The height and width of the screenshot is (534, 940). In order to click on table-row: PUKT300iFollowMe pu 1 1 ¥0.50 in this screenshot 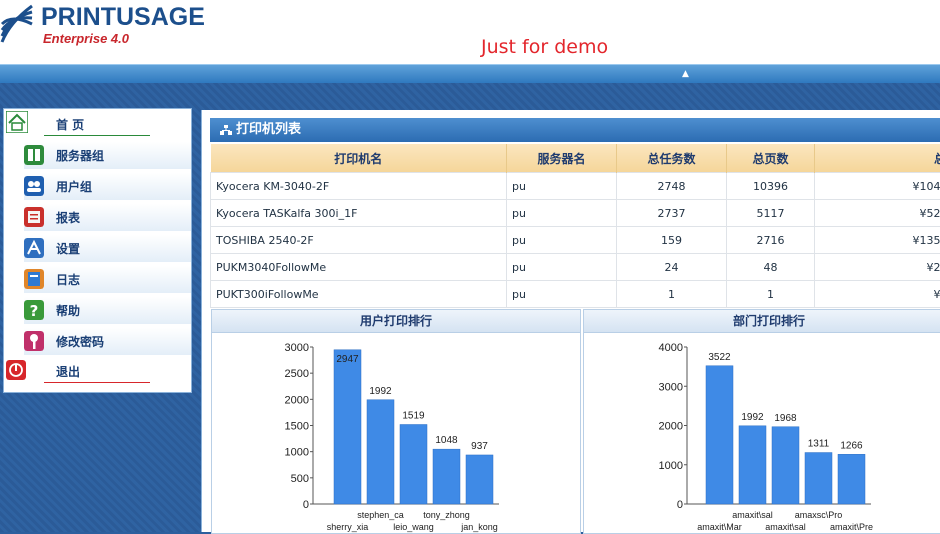, I will do `click(575, 294)`.